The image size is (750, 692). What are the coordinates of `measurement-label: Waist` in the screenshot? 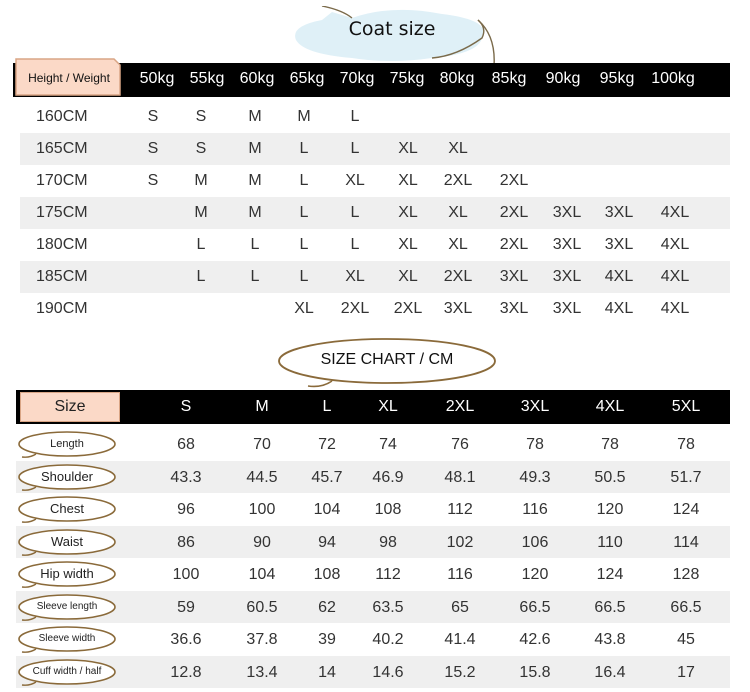 It's located at (67, 541).